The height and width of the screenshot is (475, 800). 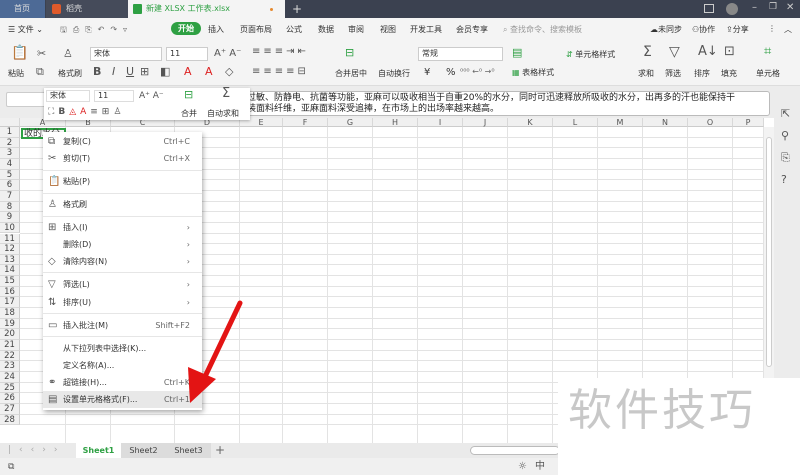 I want to click on mini-merge-icon: ⊟, so click(x=188, y=95).